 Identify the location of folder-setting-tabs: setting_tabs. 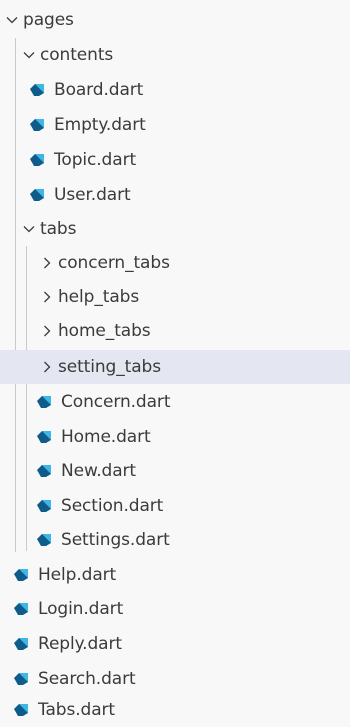
(175, 367).